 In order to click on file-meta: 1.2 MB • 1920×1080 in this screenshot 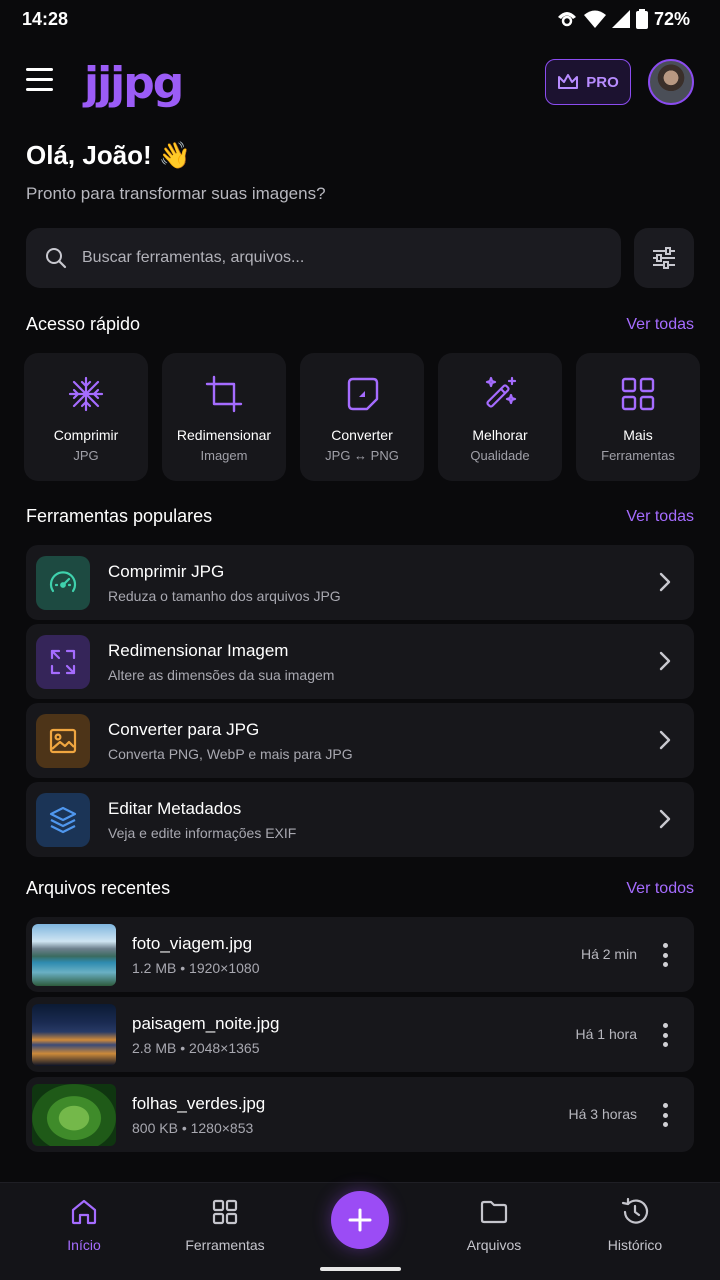, I will do `click(196, 968)`.